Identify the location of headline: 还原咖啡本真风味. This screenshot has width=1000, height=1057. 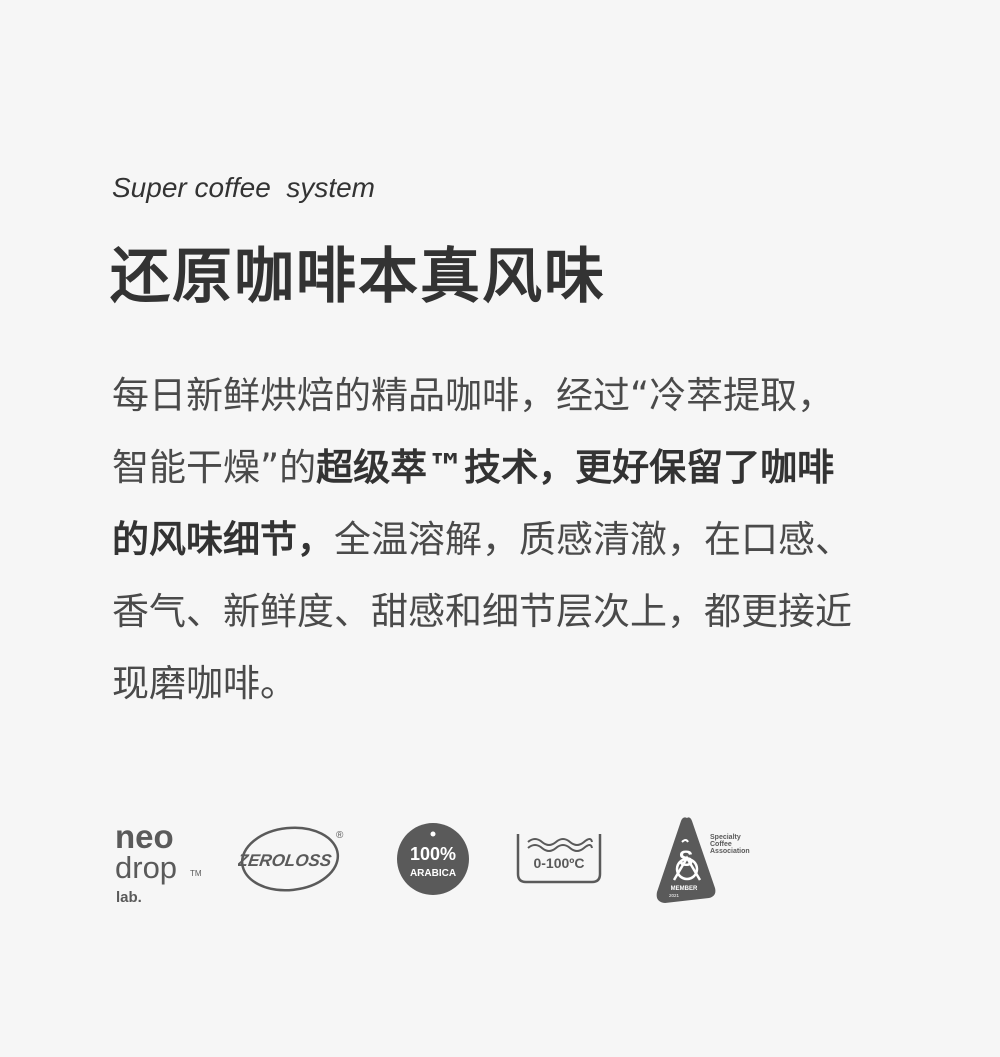
(358, 277).